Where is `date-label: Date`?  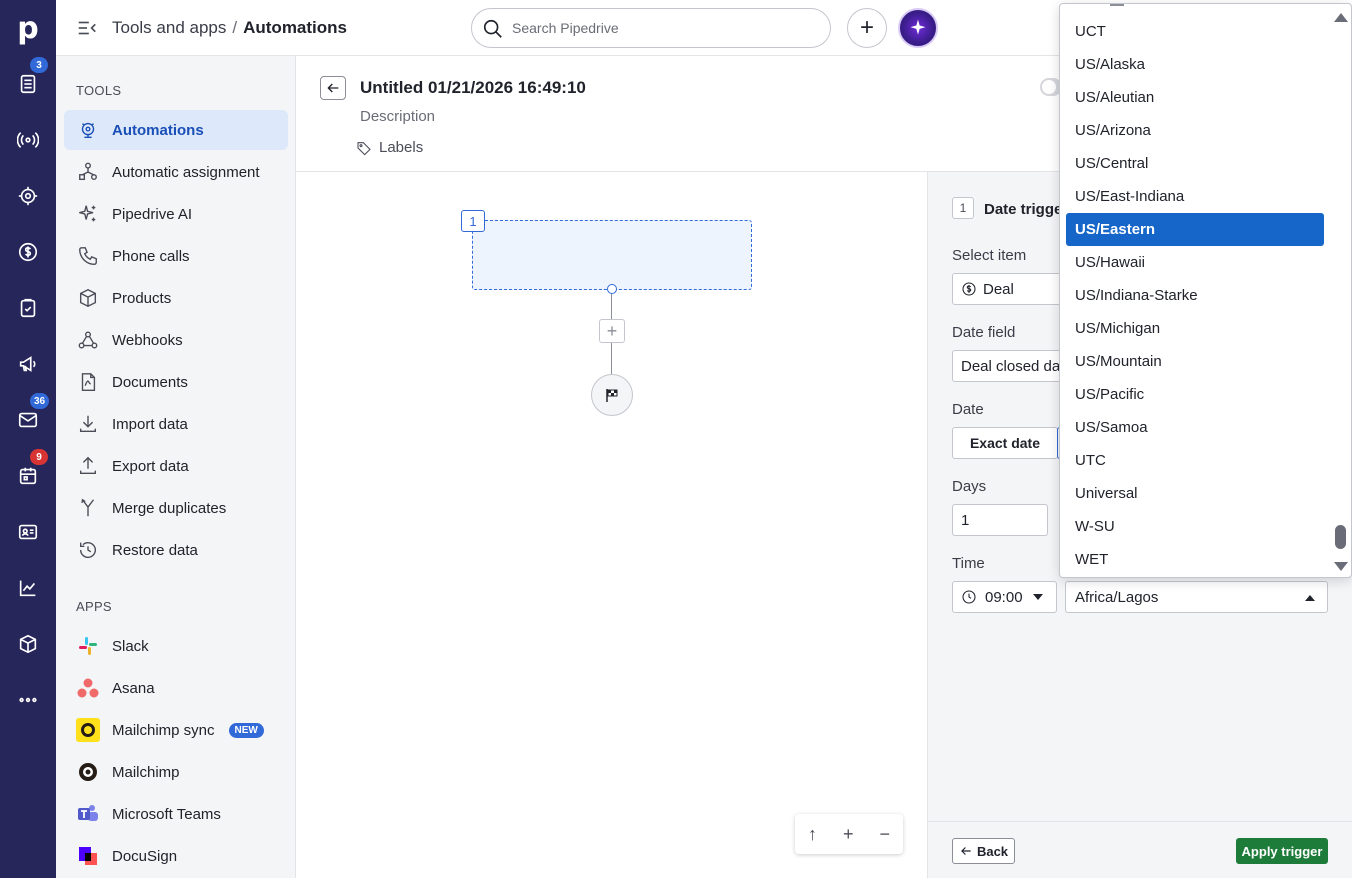
date-label: Date is located at coordinates (968, 409).